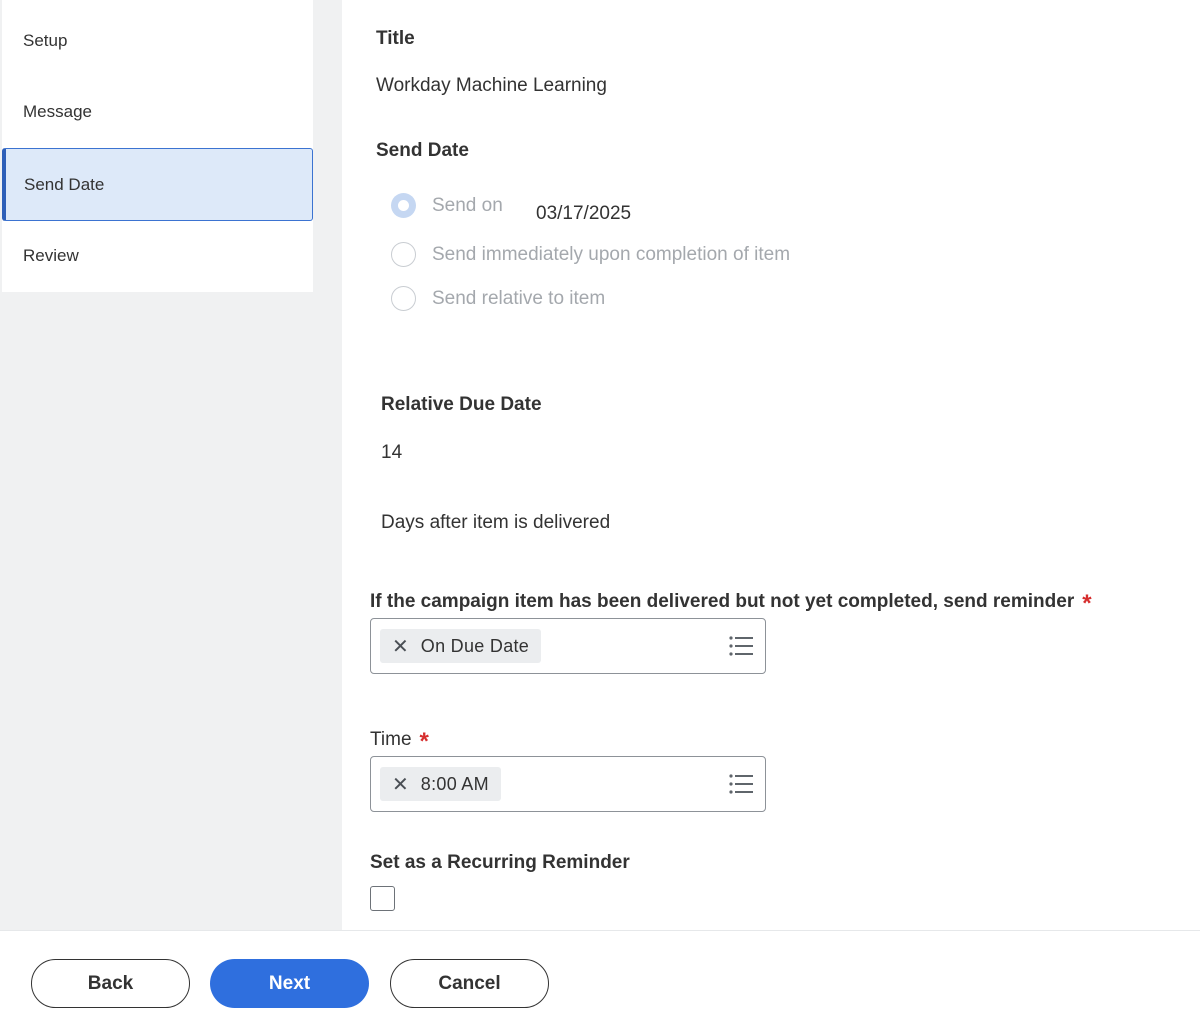 This screenshot has height=1025, width=1200. What do you see at coordinates (289, 983) in the screenshot?
I see `next-button: Next` at bounding box center [289, 983].